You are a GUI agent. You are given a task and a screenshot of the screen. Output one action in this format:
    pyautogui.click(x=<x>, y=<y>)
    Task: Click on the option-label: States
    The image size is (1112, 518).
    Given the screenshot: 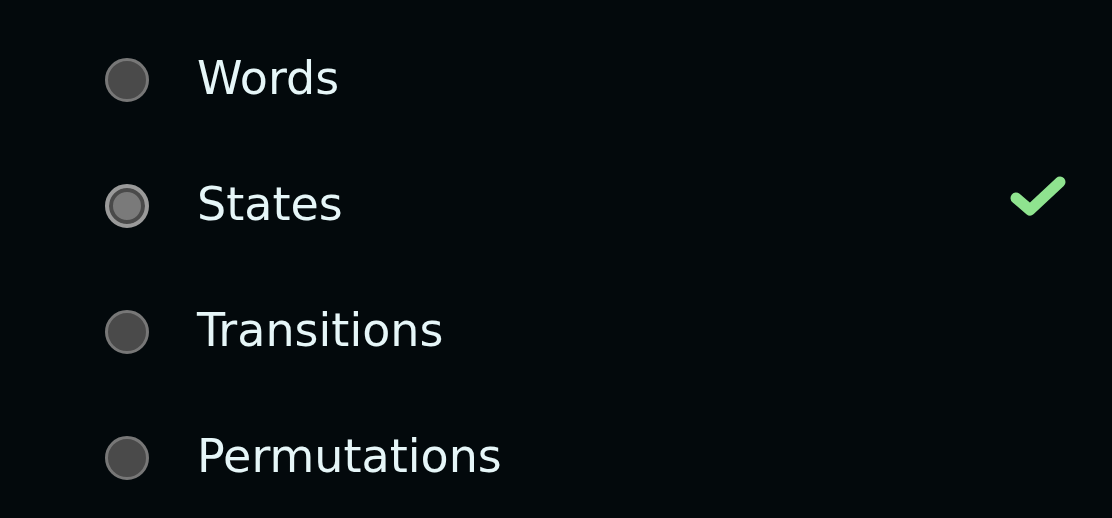 What is the action you would take?
    pyautogui.click(x=270, y=204)
    